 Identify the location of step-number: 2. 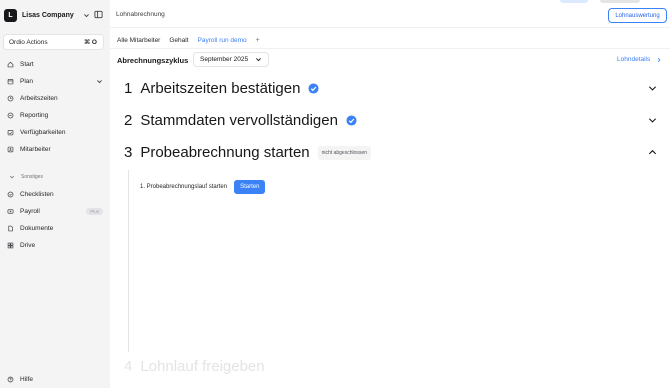
(128, 120).